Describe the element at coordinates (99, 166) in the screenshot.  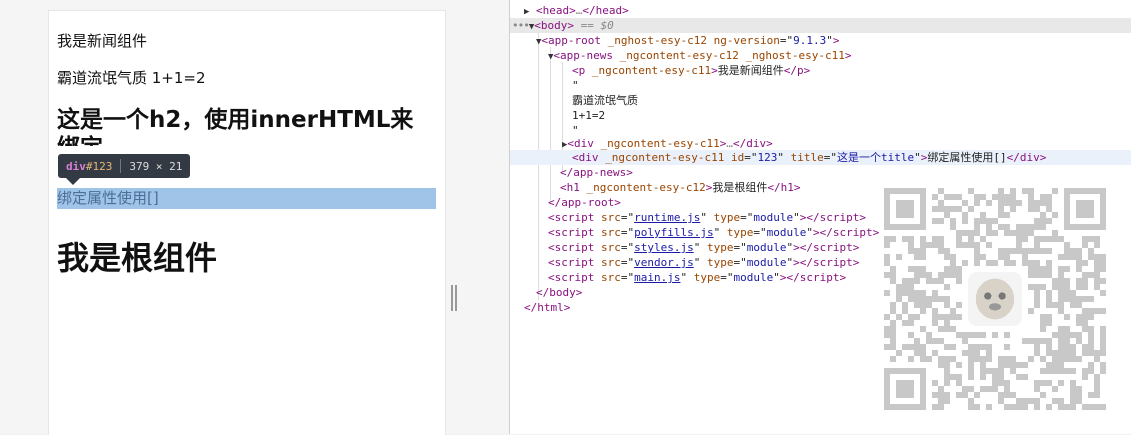
I see `tooltip-id: #123` at that location.